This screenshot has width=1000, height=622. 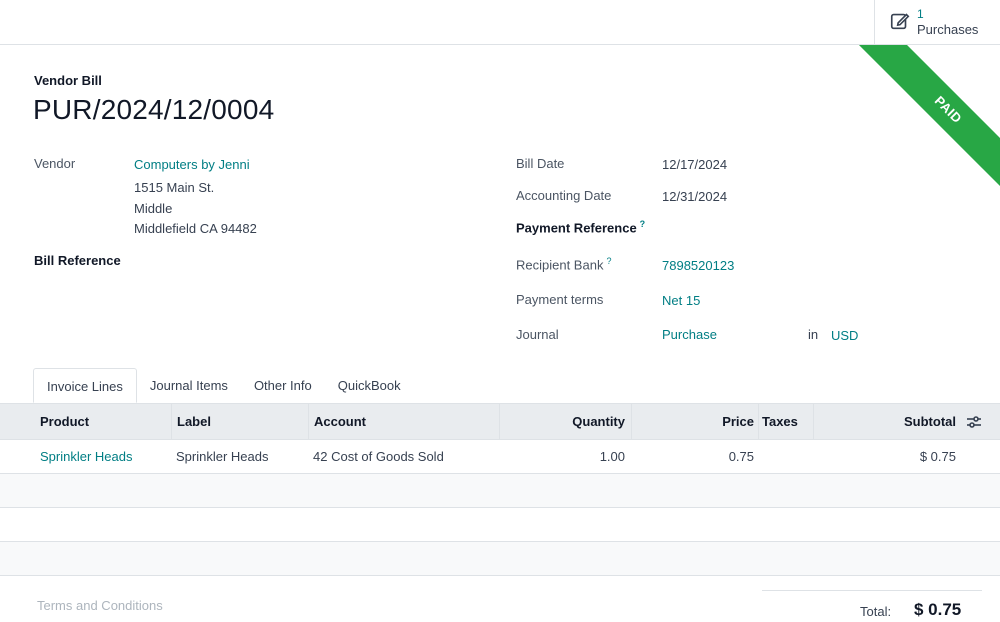 I want to click on line-quantity: 1.00, so click(x=565, y=456).